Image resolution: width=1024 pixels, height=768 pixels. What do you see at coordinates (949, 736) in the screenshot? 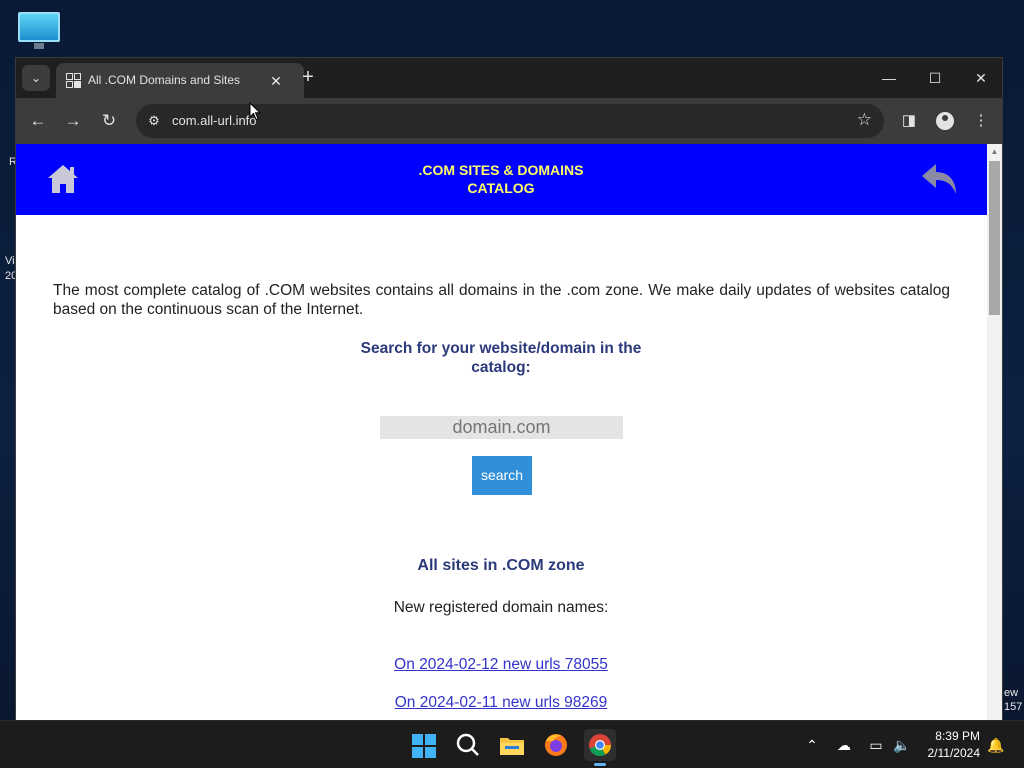
I see `clock-time: 8:39 PM` at bounding box center [949, 736].